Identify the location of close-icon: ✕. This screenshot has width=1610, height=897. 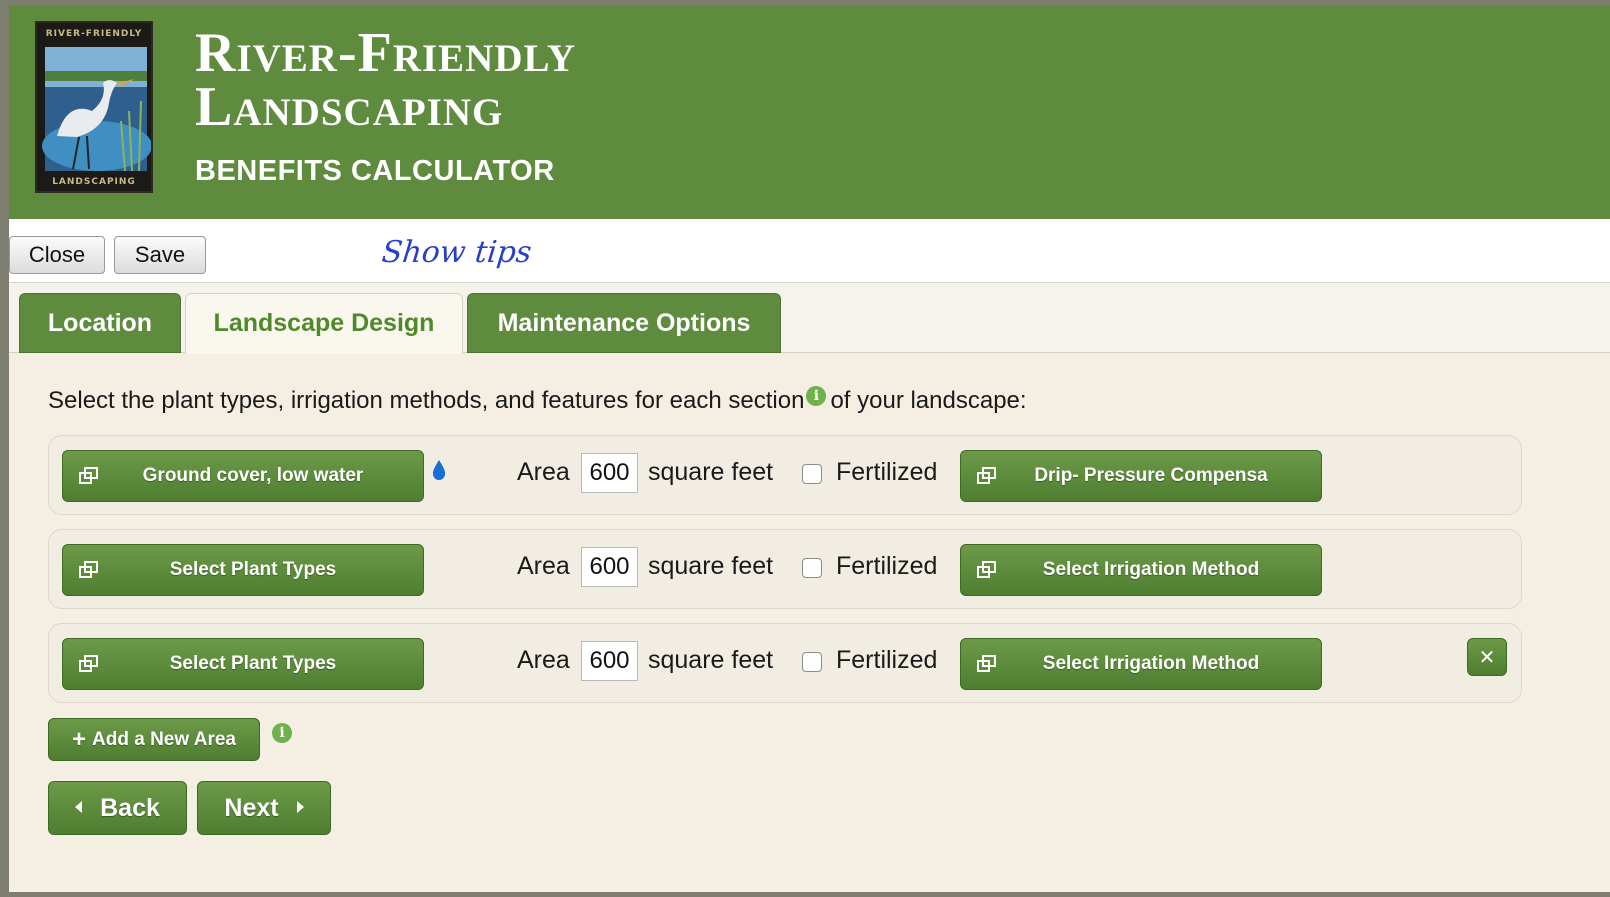
(1487, 657).